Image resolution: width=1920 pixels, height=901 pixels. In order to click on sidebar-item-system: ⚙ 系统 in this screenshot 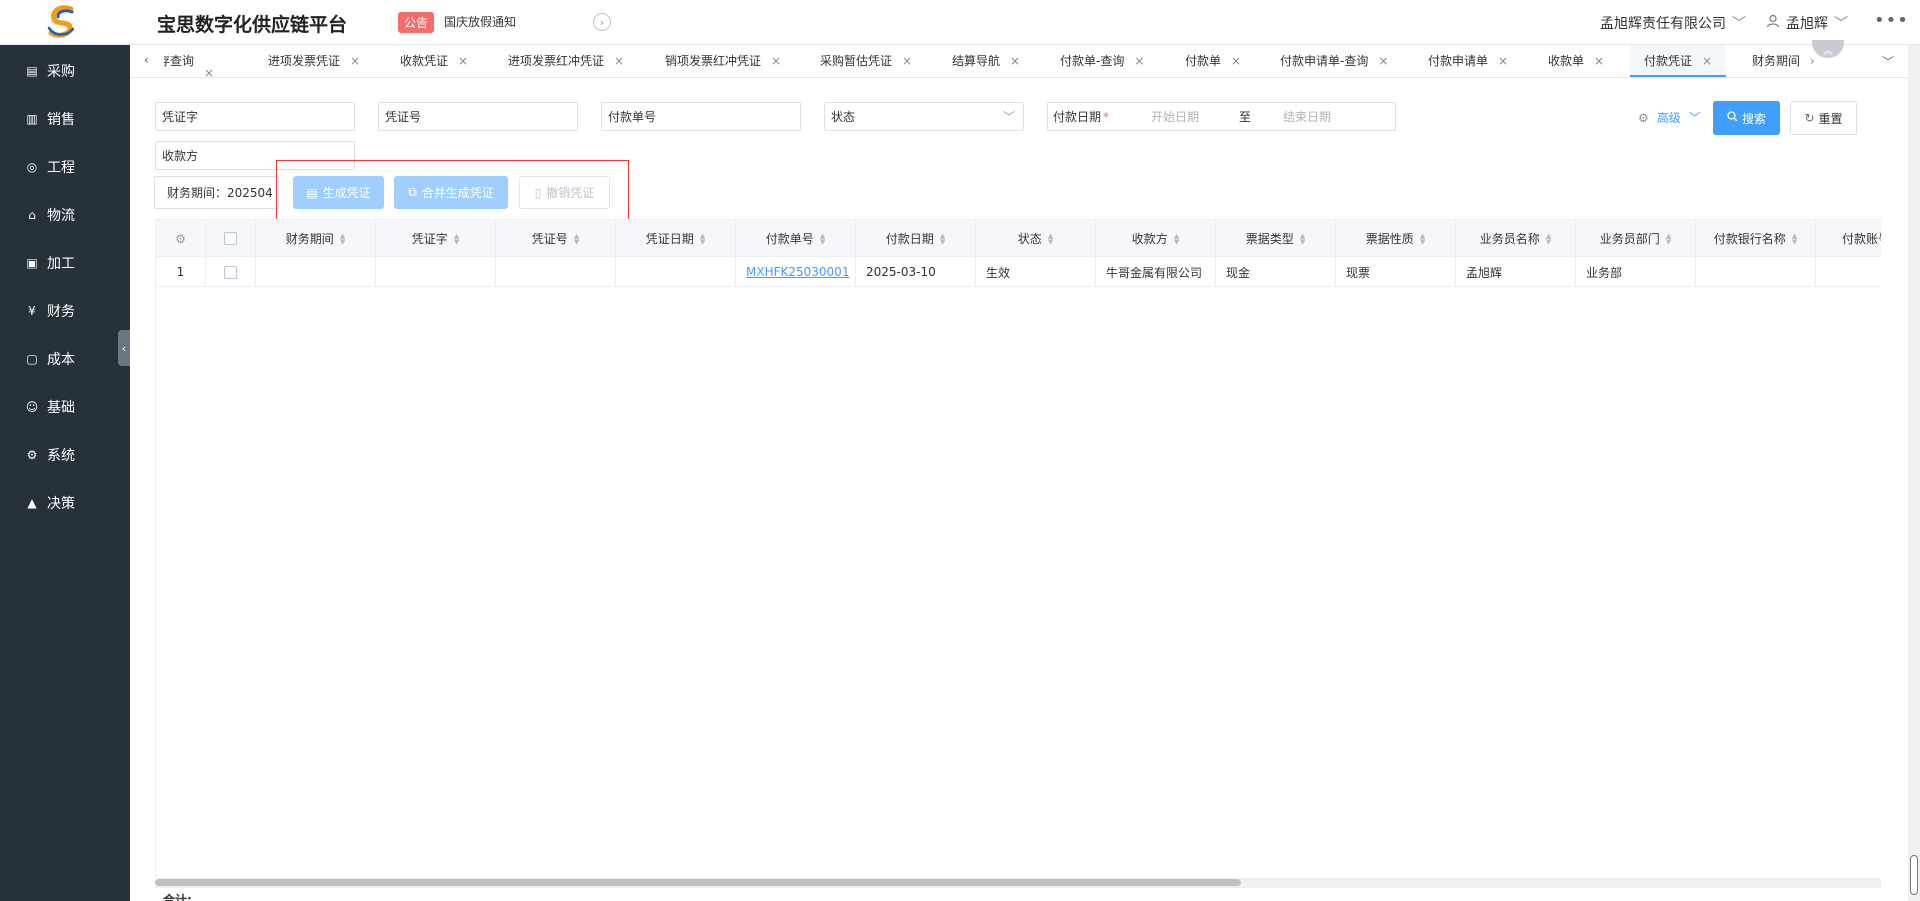, I will do `click(65, 455)`.